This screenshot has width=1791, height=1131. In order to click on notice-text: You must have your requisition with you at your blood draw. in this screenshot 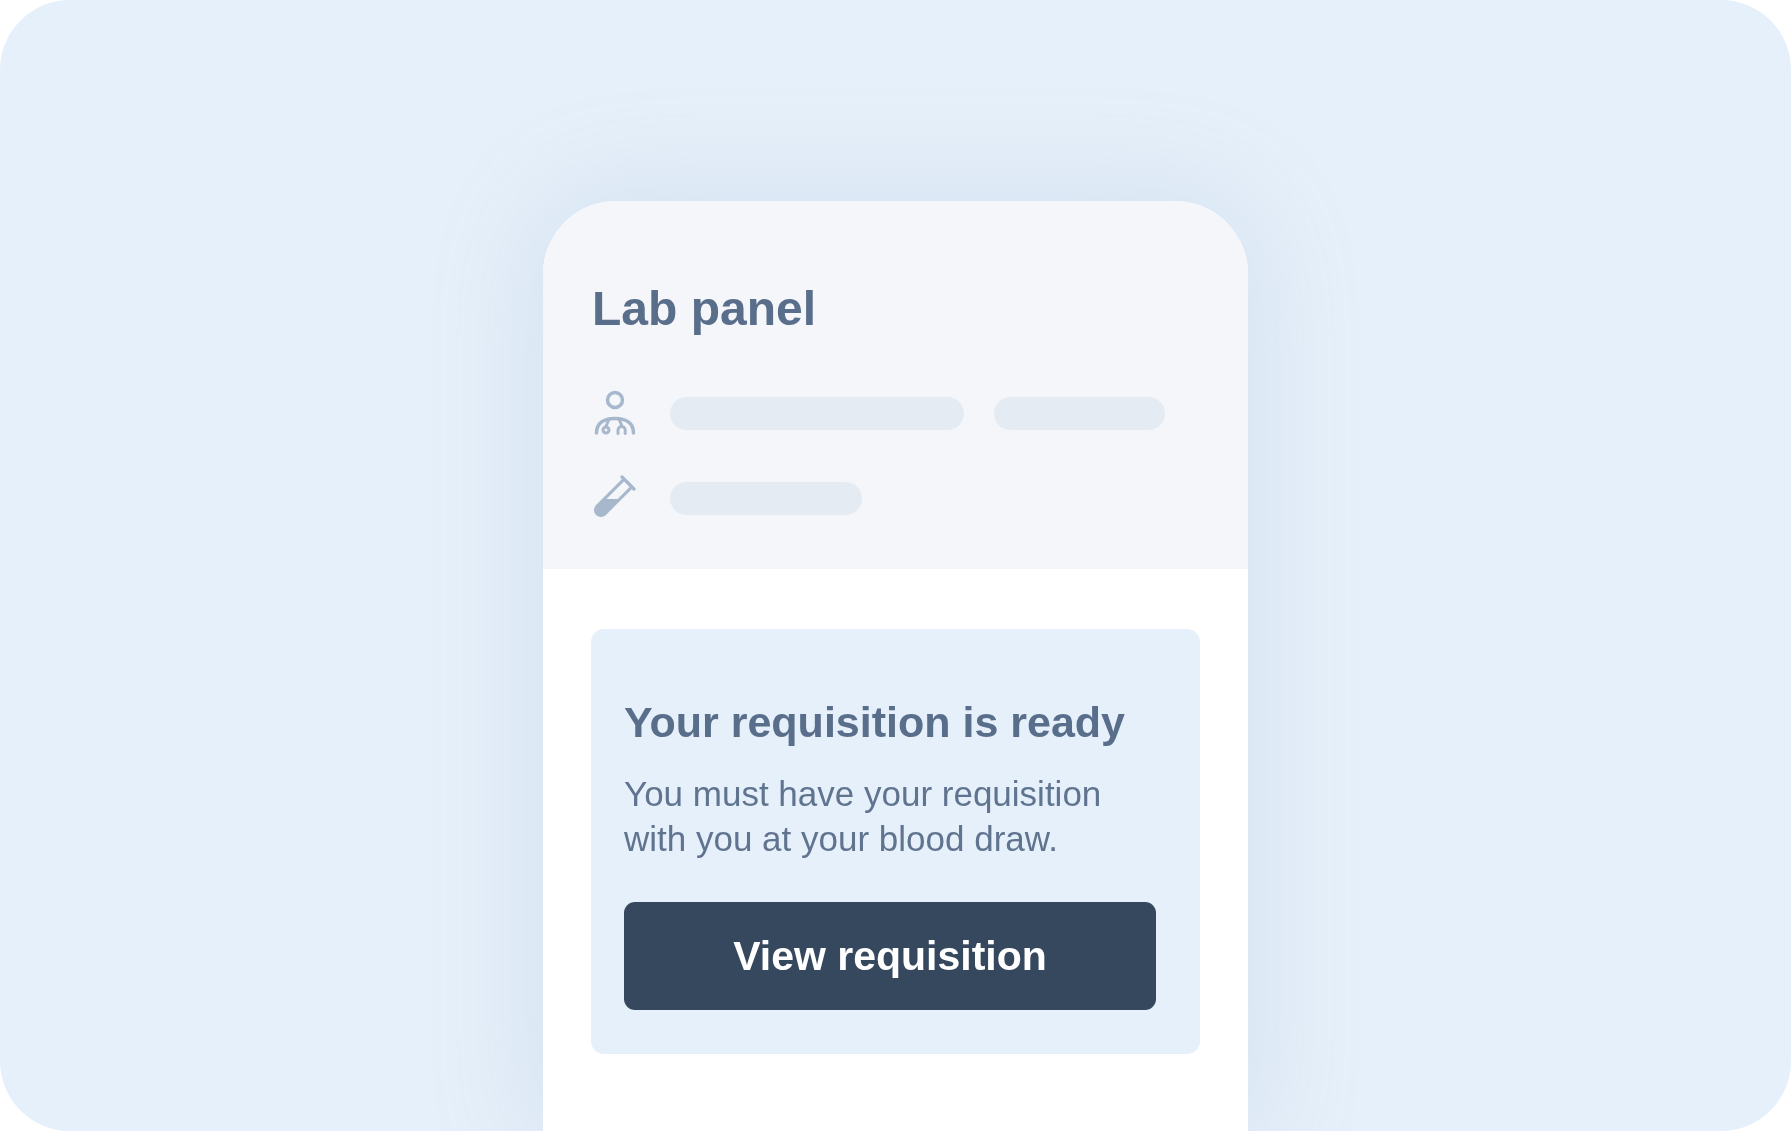, I will do `click(863, 816)`.